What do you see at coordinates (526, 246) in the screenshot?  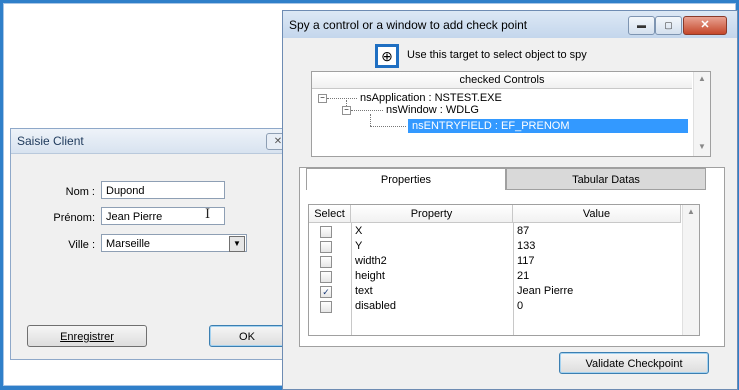 I see `property-value: 133` at bounding box center [526, 246].